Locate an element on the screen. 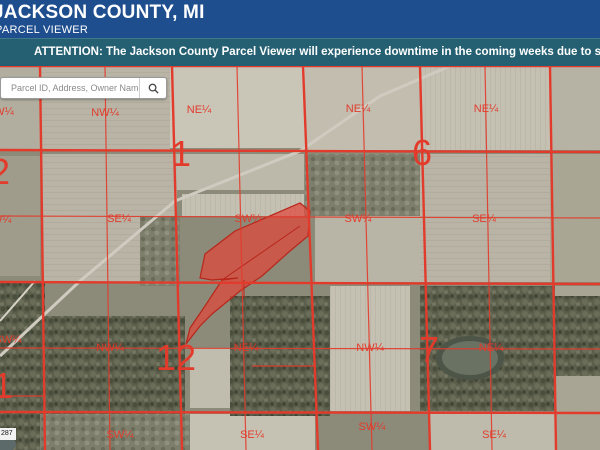  parcel-search-box is located at coordinates (83, 88).